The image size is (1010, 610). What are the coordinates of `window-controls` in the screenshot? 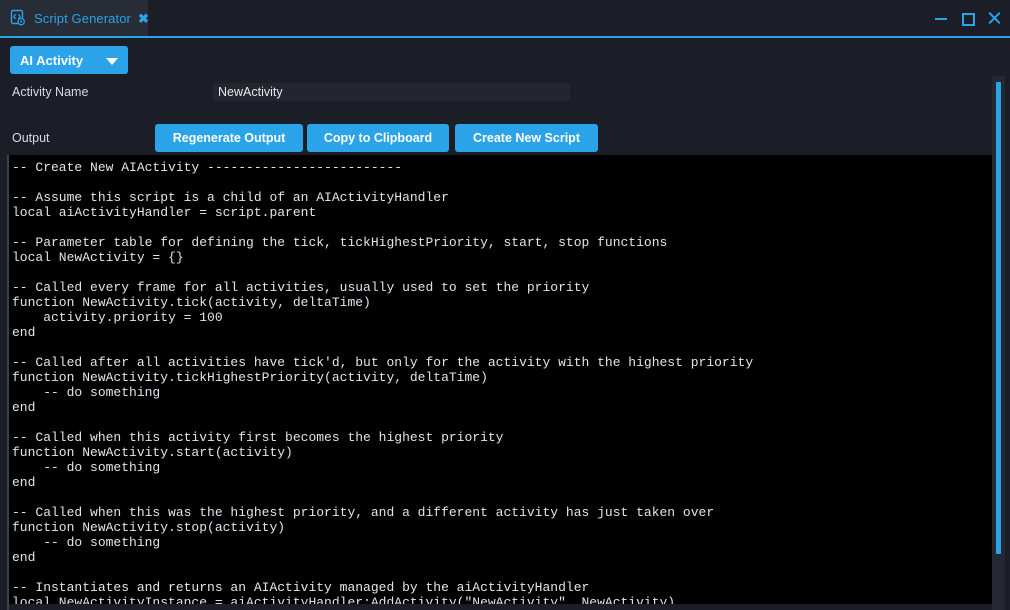 It's located at (968, 18).